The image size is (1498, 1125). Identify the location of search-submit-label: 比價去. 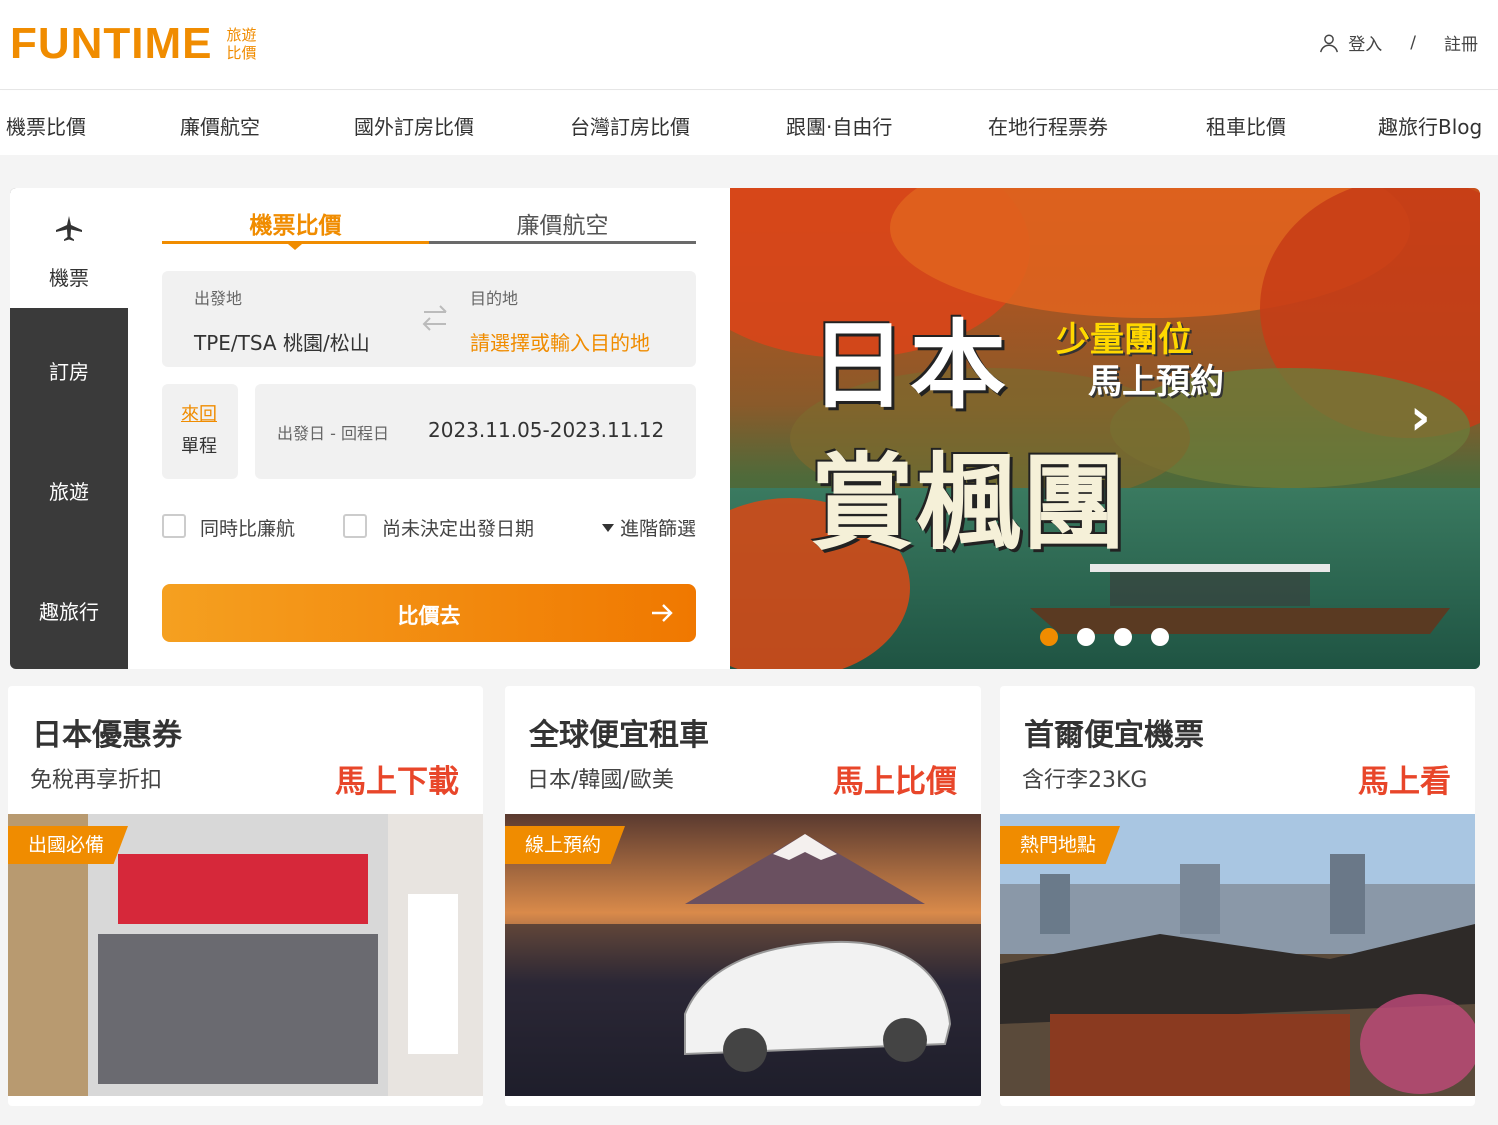
(429, 616).